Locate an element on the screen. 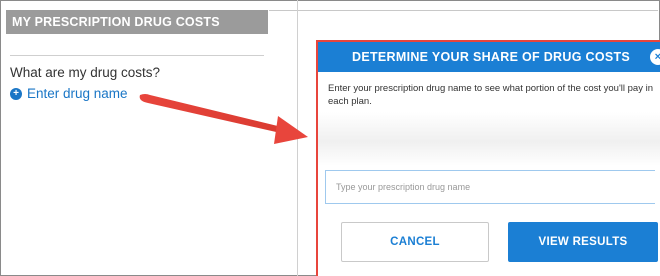 The width and height of the screenshot is (660, 276). modal-title: DETERMINE YOUR SHARE OF DRUG COSTS is located at coordinates (491, 57).